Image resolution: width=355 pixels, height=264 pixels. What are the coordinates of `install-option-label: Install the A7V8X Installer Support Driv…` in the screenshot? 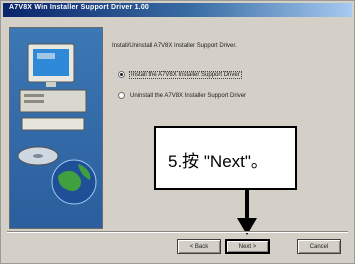 It's located at (185, 74).